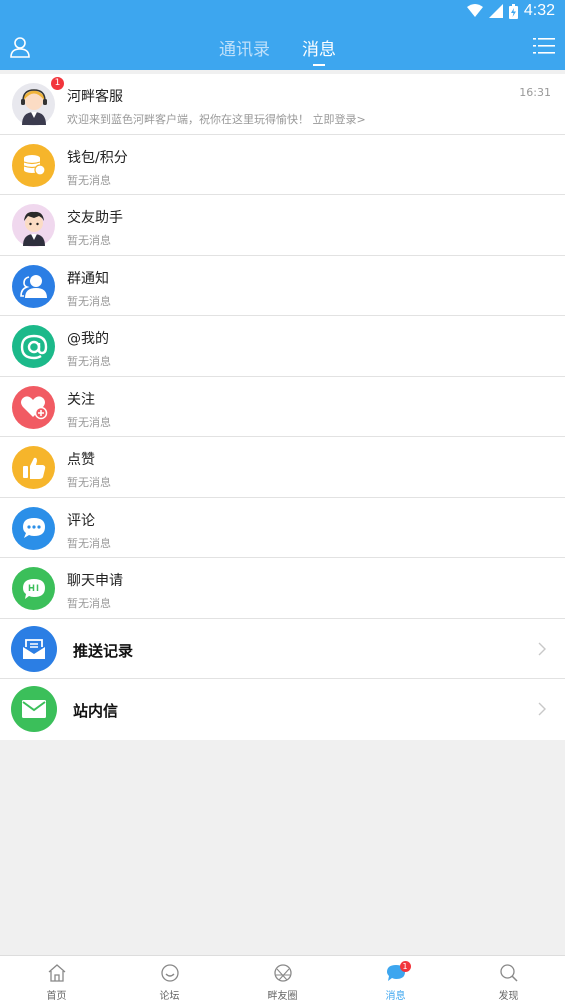 The height and width of the screenshot is (1005, 565). What do you see at coordinates (282, 528) in the screenshot?
I see `list-item-comments: 评论 暂无消息` at bounding box center [282, 528].